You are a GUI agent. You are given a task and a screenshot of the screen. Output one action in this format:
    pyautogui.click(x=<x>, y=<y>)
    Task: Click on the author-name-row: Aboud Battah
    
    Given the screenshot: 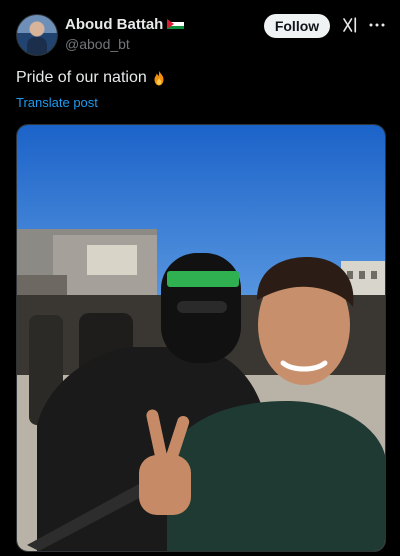 What is the action you would take?
    pyautogui.click(x=125, y=24)
    